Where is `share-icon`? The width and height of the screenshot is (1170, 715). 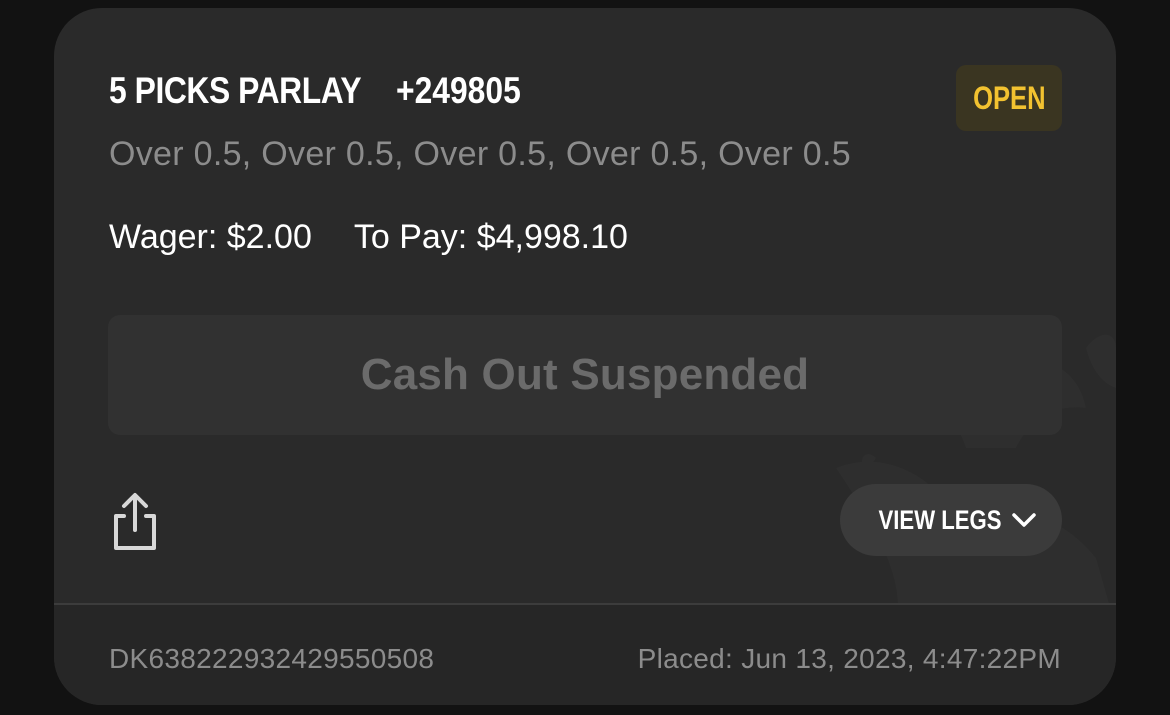 share-icon is located at coordinates (135, 521).